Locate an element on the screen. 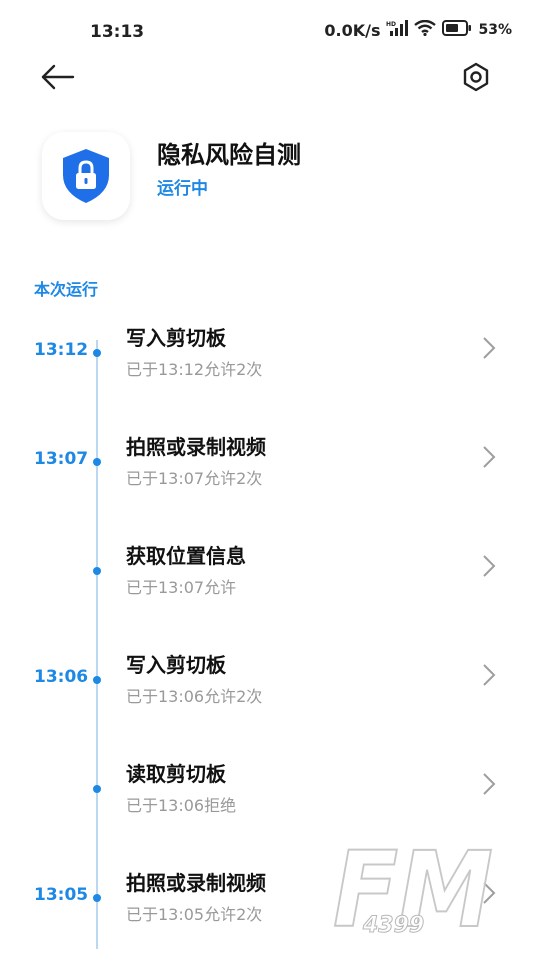 This screenshot has width=534, height=963. timeline-entry: 13:06 写入剪切板 已于13:06允许2次 is located at coordinates (267, 695).